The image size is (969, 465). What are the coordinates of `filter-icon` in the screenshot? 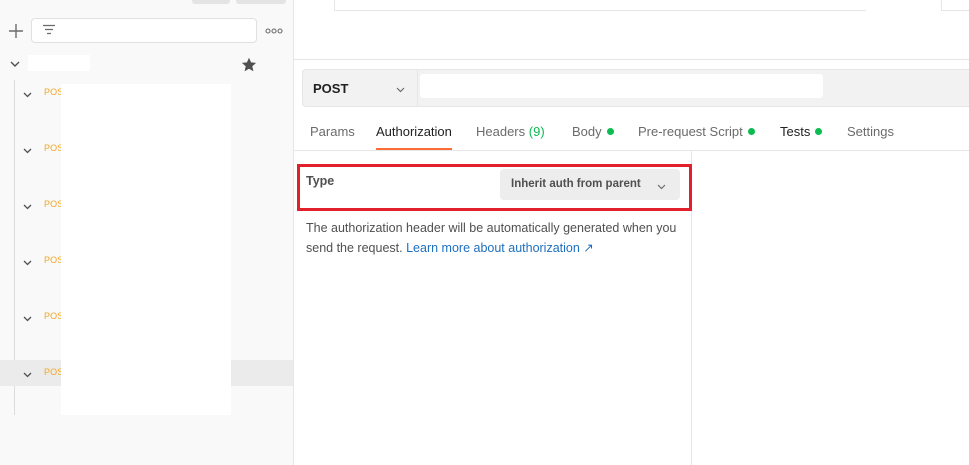 It's located at (49, 29).